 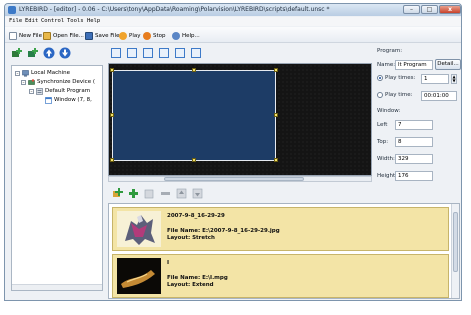 I want to click on add-device-icon, so click(x=17, y=53).